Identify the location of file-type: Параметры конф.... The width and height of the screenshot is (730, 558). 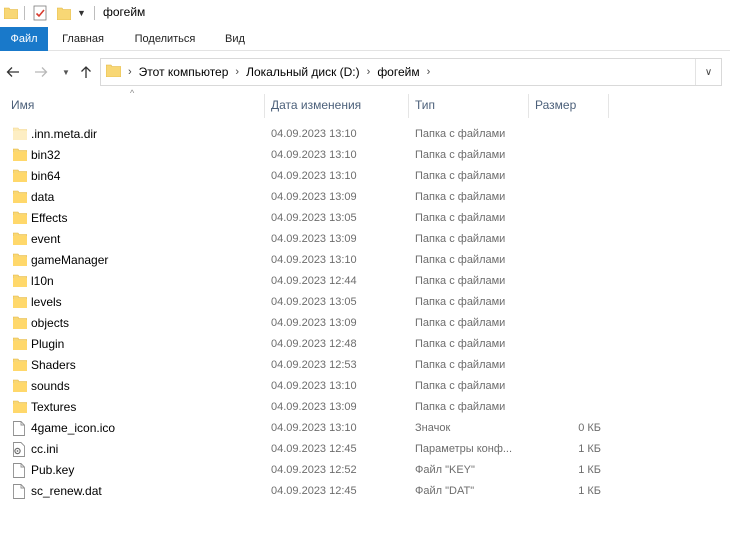
(464, 449).